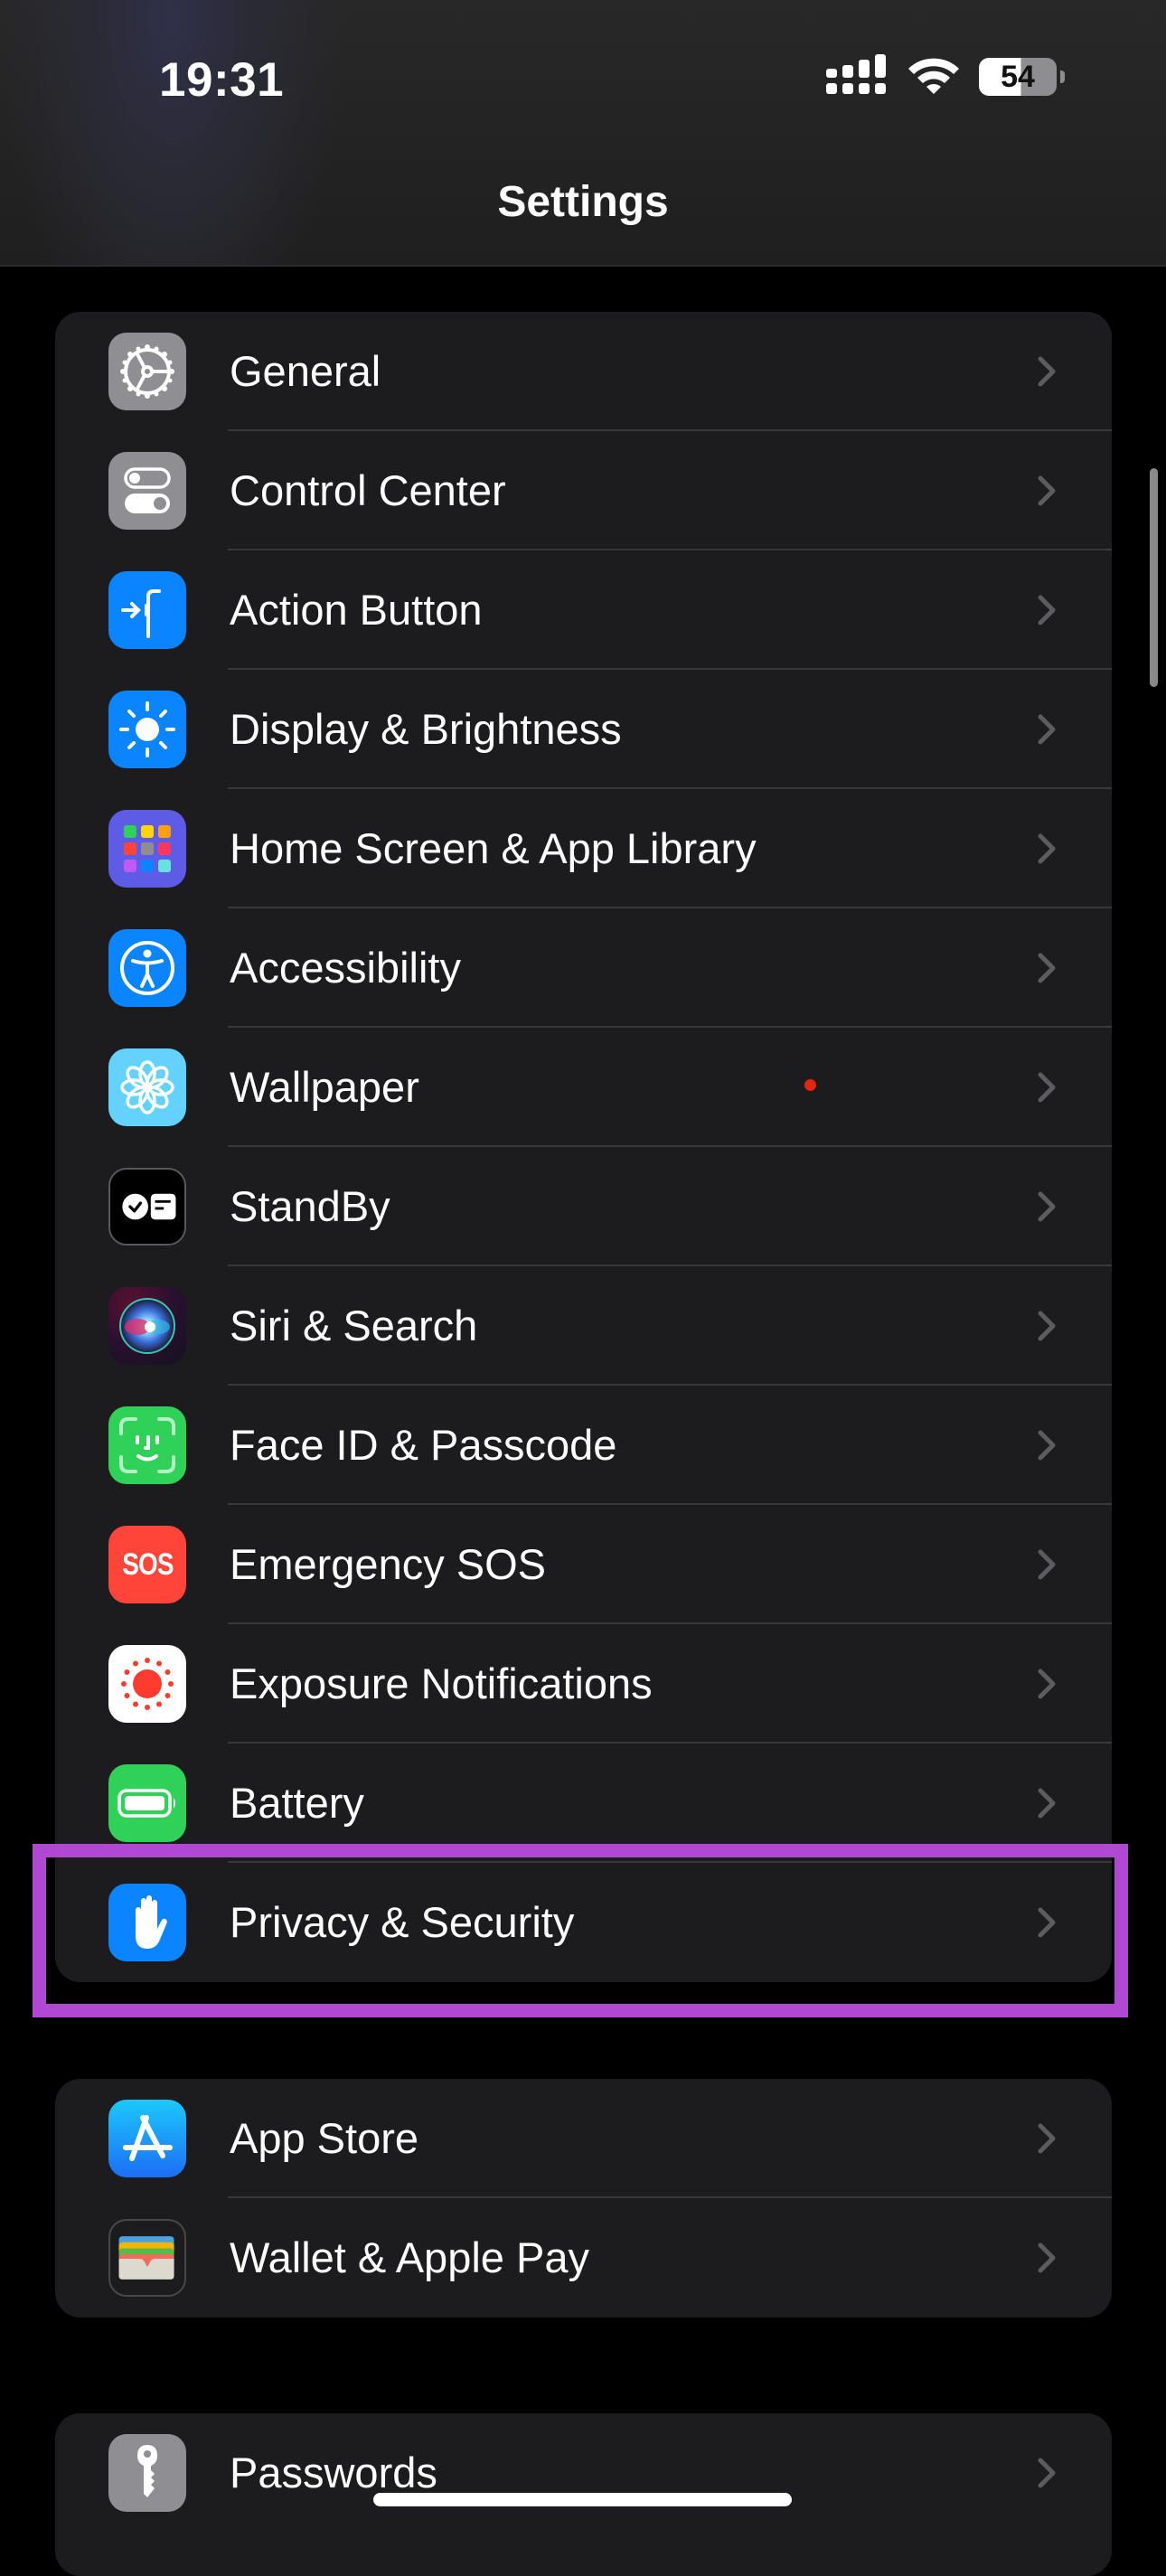 This screenshot has height=2576, width=1166. Describe the element at coordinates (583, 968) in the screenshot. I see `settings-row-accessibility: Accessibility` at that location.